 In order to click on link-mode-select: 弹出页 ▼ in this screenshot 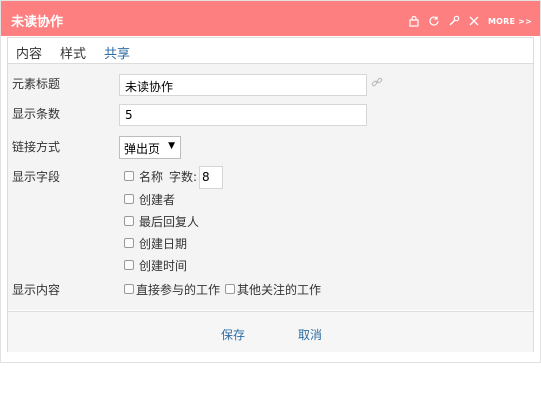, I will do `click(150, 147)`.